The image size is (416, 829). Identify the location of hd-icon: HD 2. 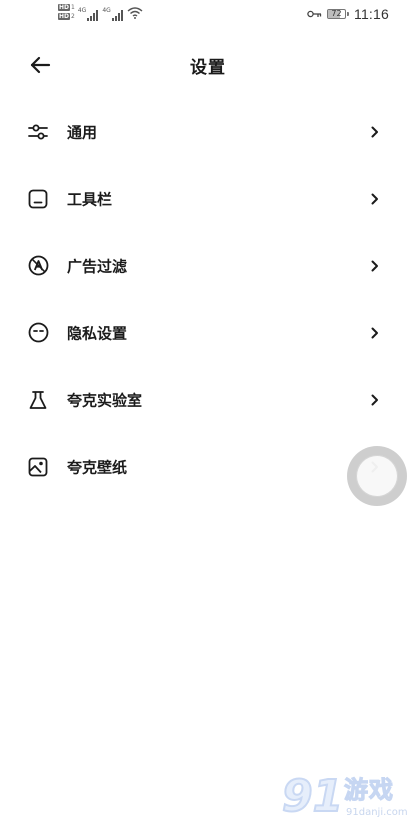
(66, 16).